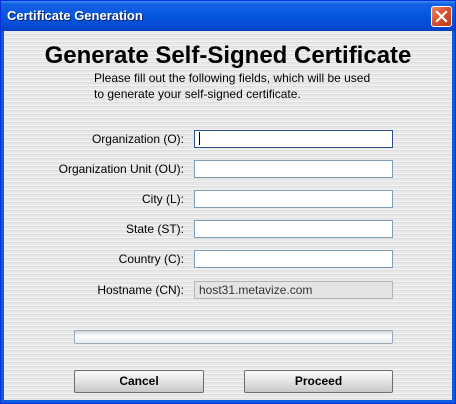 The image size is (456, 404). What do you see at coordinates (139, 381) in the screenshot?
I see `cancel-button: Cancel` at bounding box center [139, 381].